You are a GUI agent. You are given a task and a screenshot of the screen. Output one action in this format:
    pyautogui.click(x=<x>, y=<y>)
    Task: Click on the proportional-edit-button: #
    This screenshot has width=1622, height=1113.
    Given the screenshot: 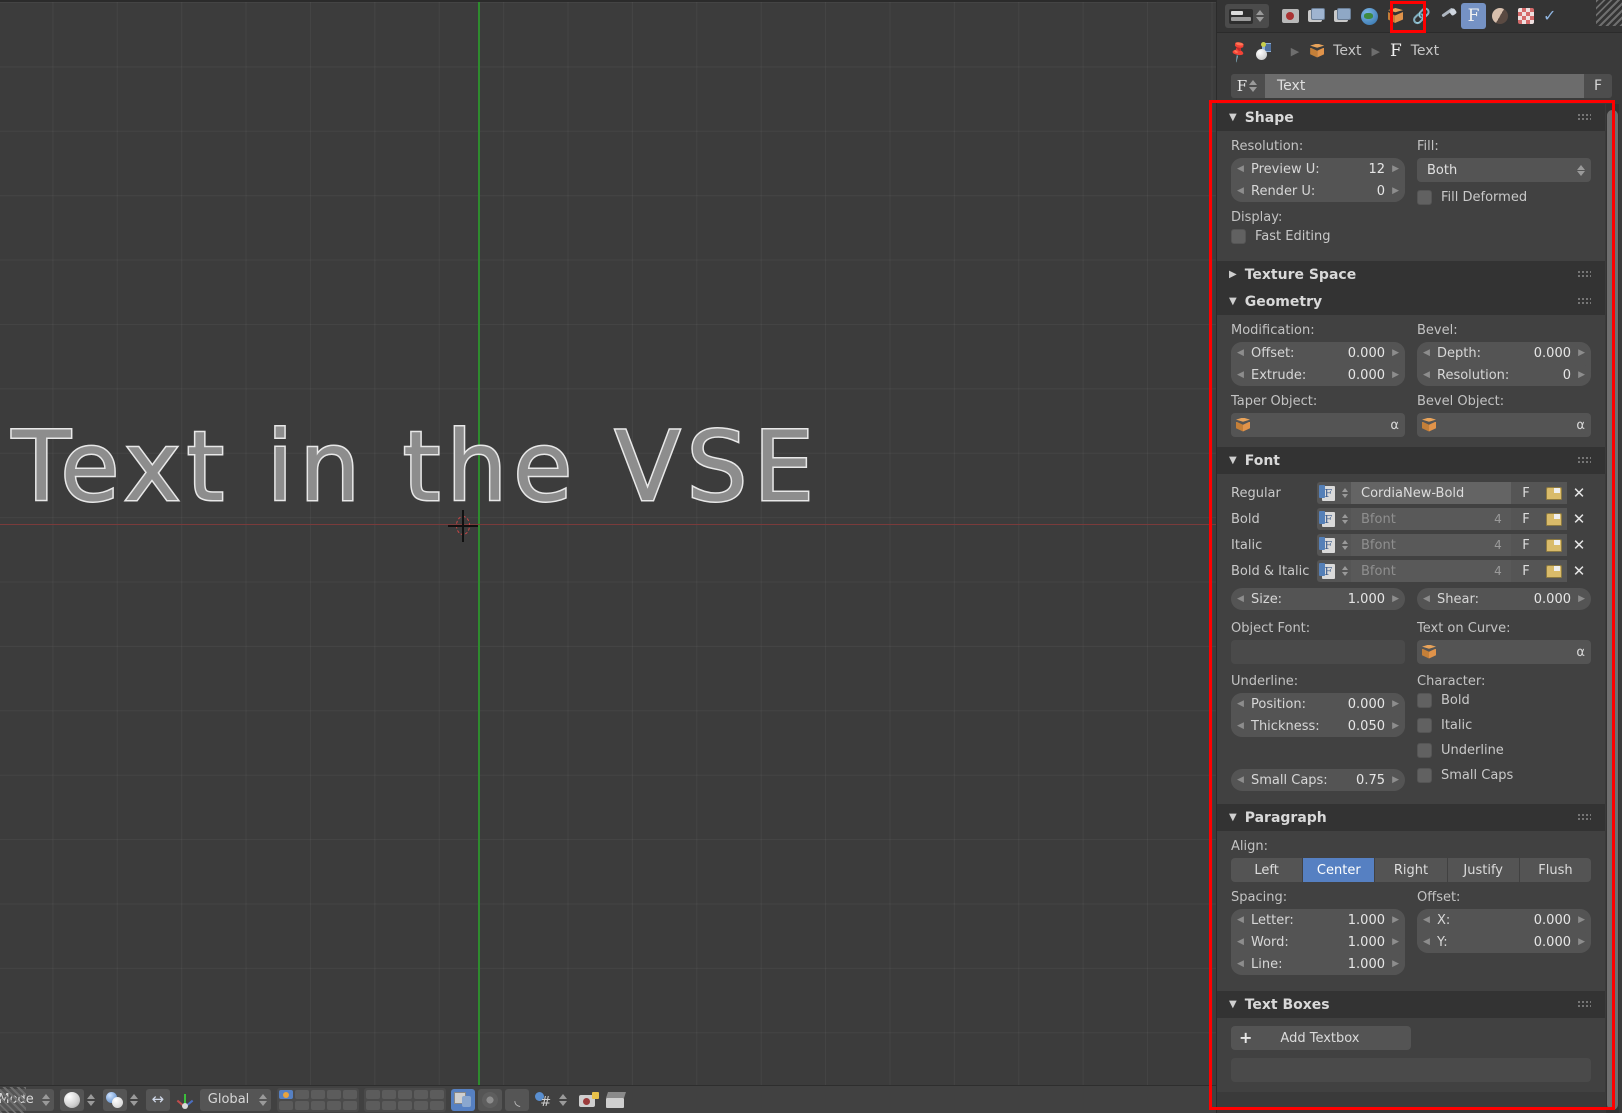 What is the action you would take?
    pyautogui.click(x=544, y=1100)
    